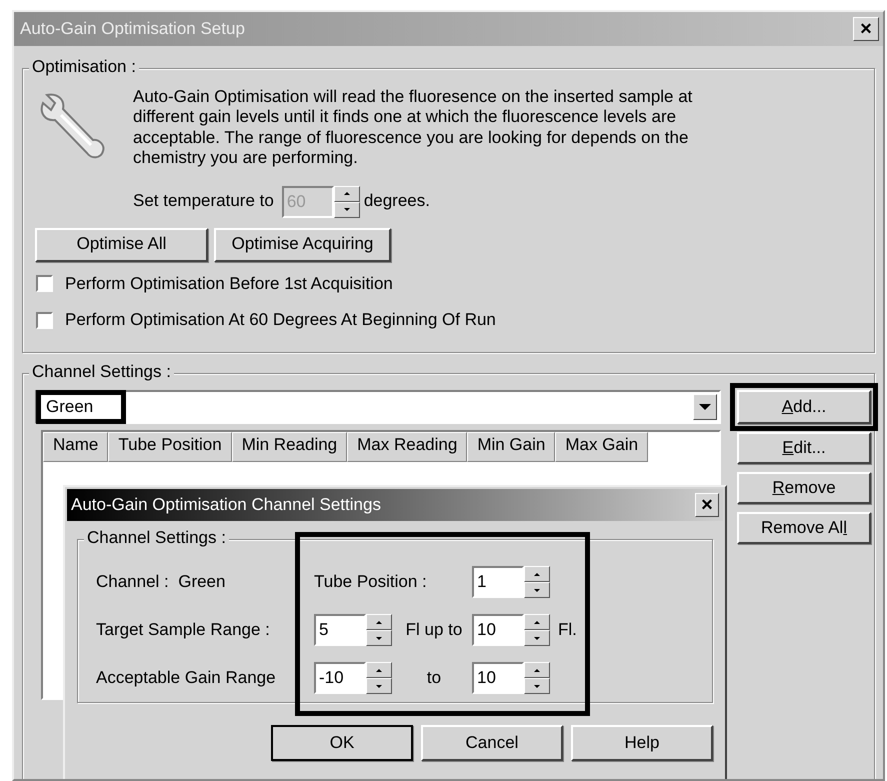  Describe the element at coordinates (69, 407) in the screenshot. I see `channel-value: Green` at that location.